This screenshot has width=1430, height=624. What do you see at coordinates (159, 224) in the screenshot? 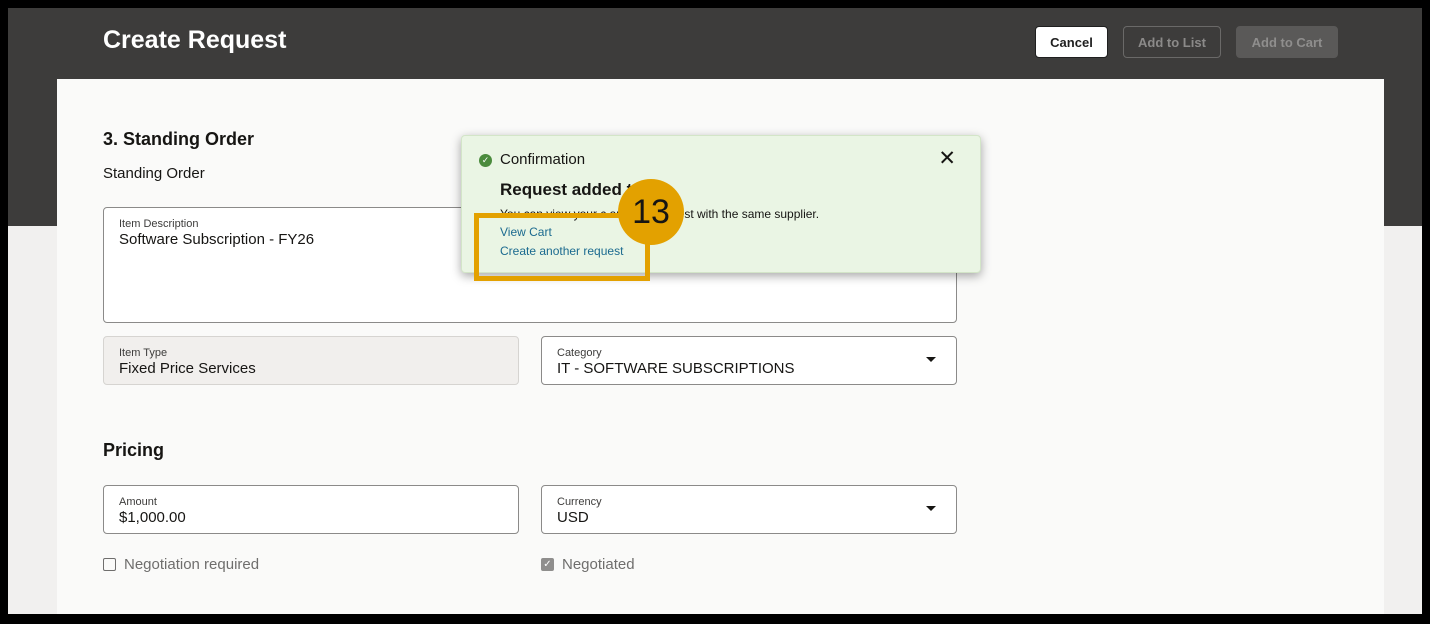
I see `item-description-label: Item Description` at bounding box center [159, 224].